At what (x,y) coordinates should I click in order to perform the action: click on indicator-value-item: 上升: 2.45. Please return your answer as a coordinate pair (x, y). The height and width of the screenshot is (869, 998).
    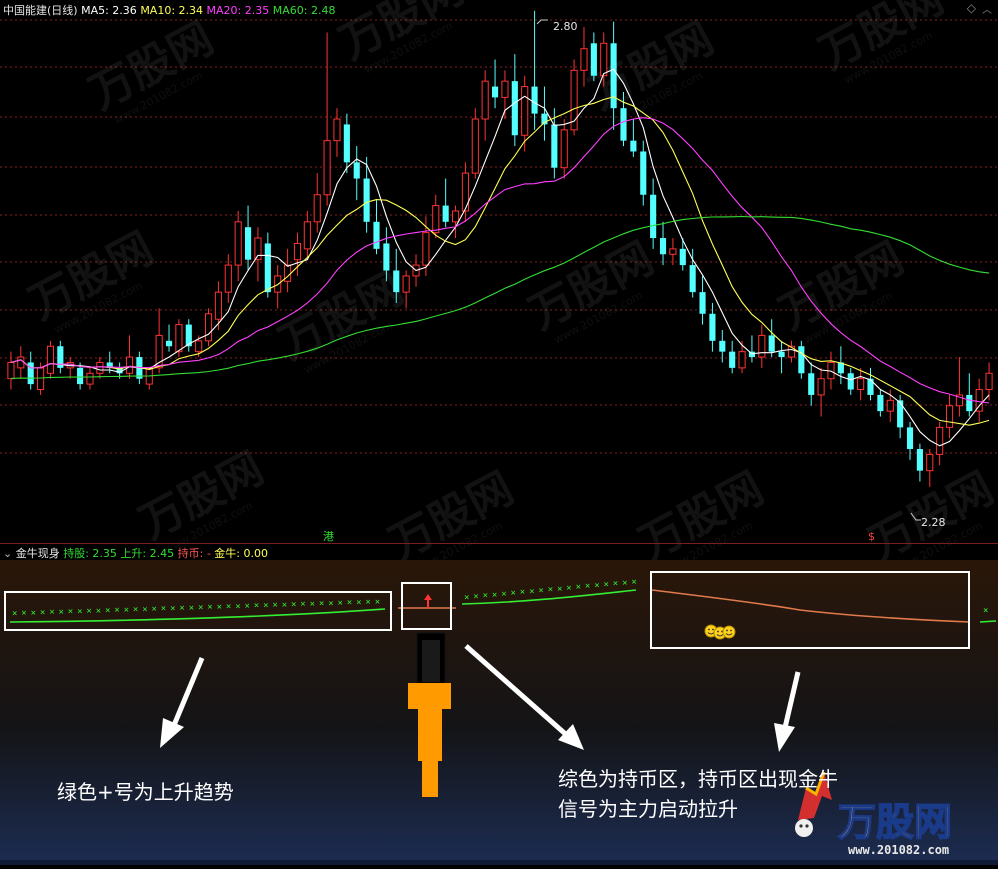
    Looking at the image, I should click on (145, 553).